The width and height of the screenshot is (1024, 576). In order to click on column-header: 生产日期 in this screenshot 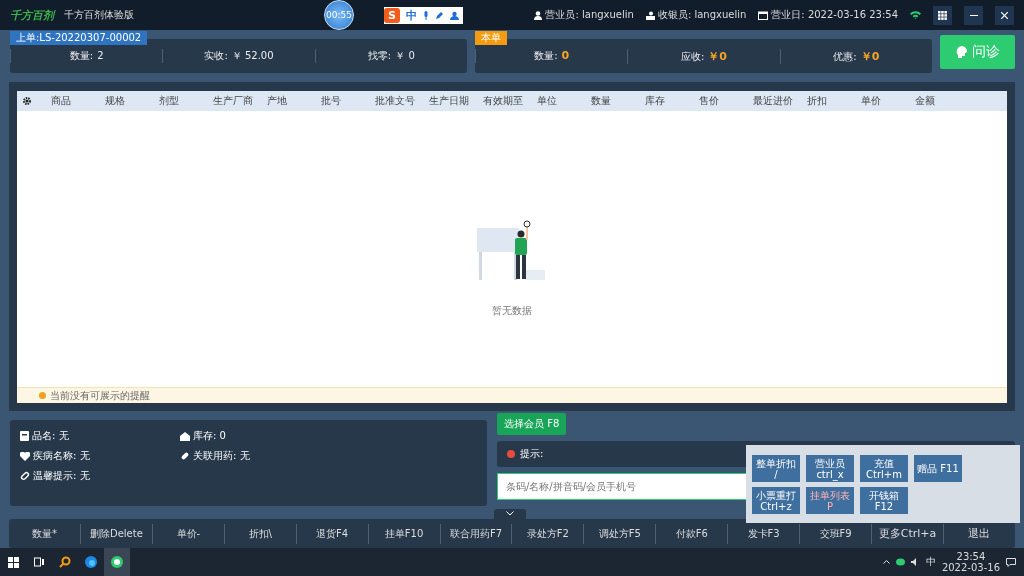, I will do `click(449, 101)`.